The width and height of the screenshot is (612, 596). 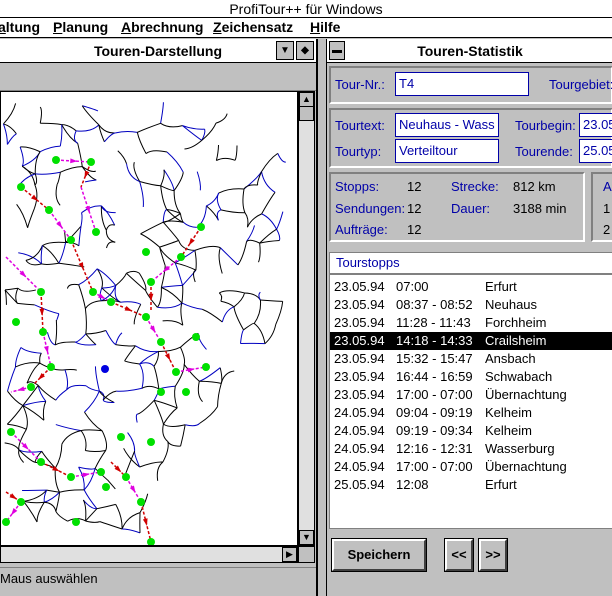 I want to click on tourstopp-row: 24.05.94 09:04 - 09:19 Kelheim, so click(x=471, y=413).